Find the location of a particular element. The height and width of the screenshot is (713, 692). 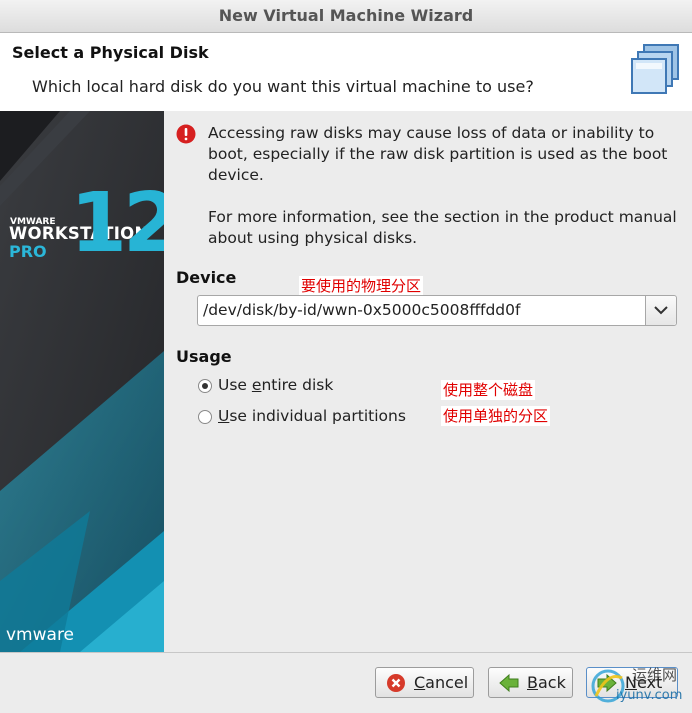

radio-label: Use individual partitions is located at coordinates (312, 416).